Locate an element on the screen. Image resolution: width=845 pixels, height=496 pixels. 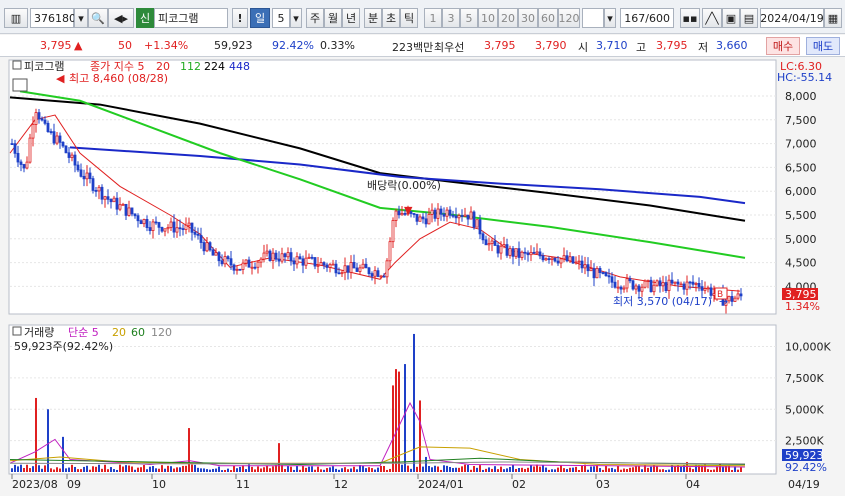
search-icon: 🔍 is located at coordinates (98, 18).